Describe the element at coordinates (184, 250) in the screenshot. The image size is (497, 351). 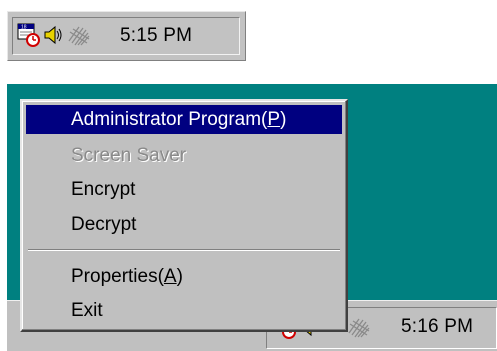
I see `menu-separator` at that location.